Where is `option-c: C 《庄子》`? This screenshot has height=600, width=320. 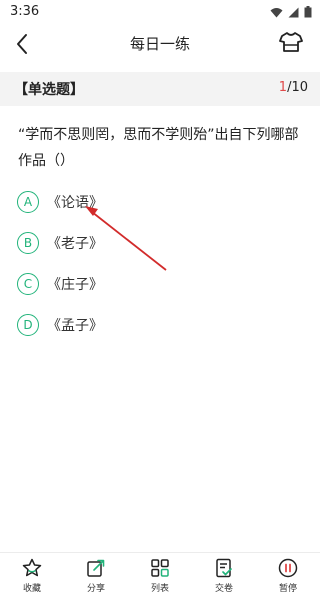 option-c: C 《庄子》 is located at coordinates (60, 284).